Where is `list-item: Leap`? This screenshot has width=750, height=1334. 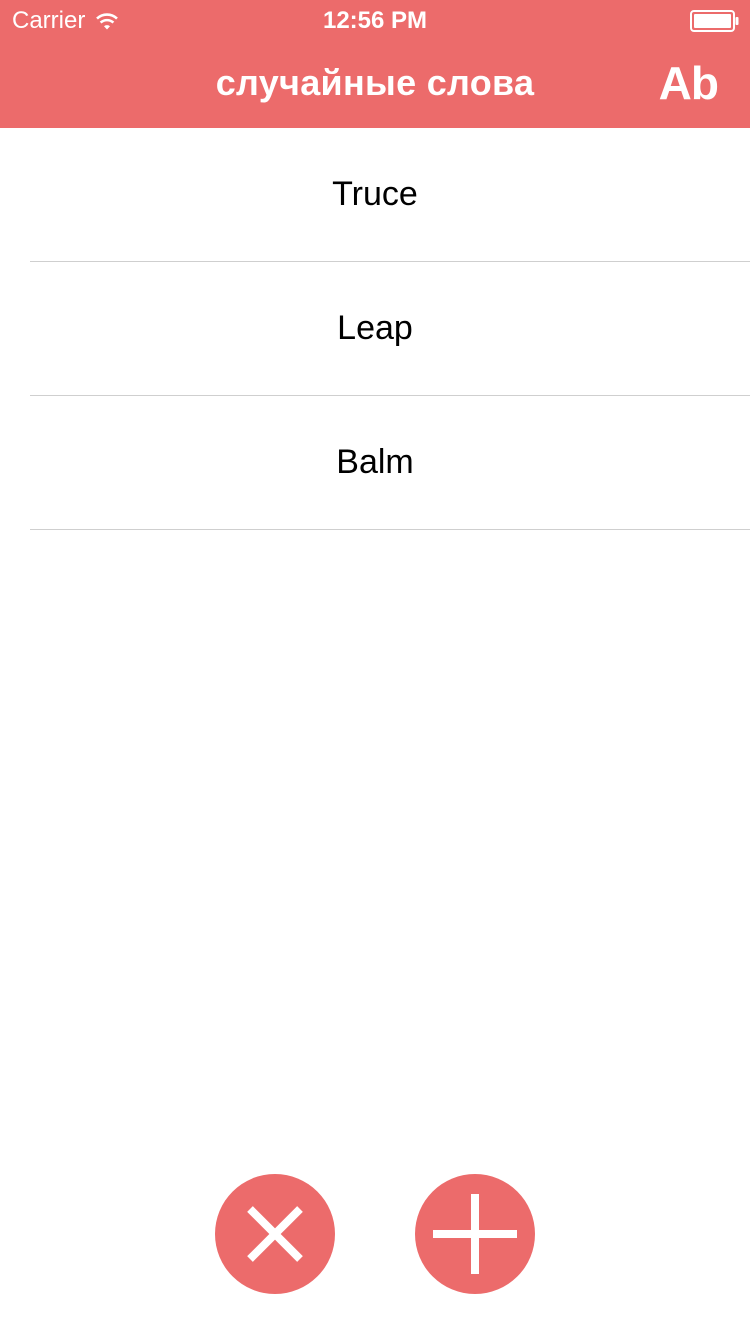 list-item: Leap is located at coordinates (375, 329).